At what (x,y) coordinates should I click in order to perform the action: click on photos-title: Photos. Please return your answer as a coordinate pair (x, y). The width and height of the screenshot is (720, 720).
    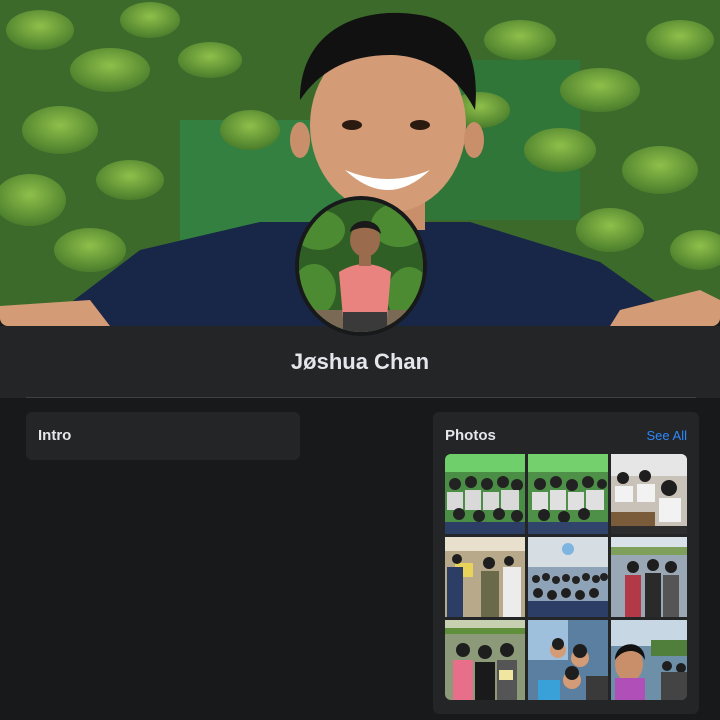
    Looking at the image, I should click on (470, 435).